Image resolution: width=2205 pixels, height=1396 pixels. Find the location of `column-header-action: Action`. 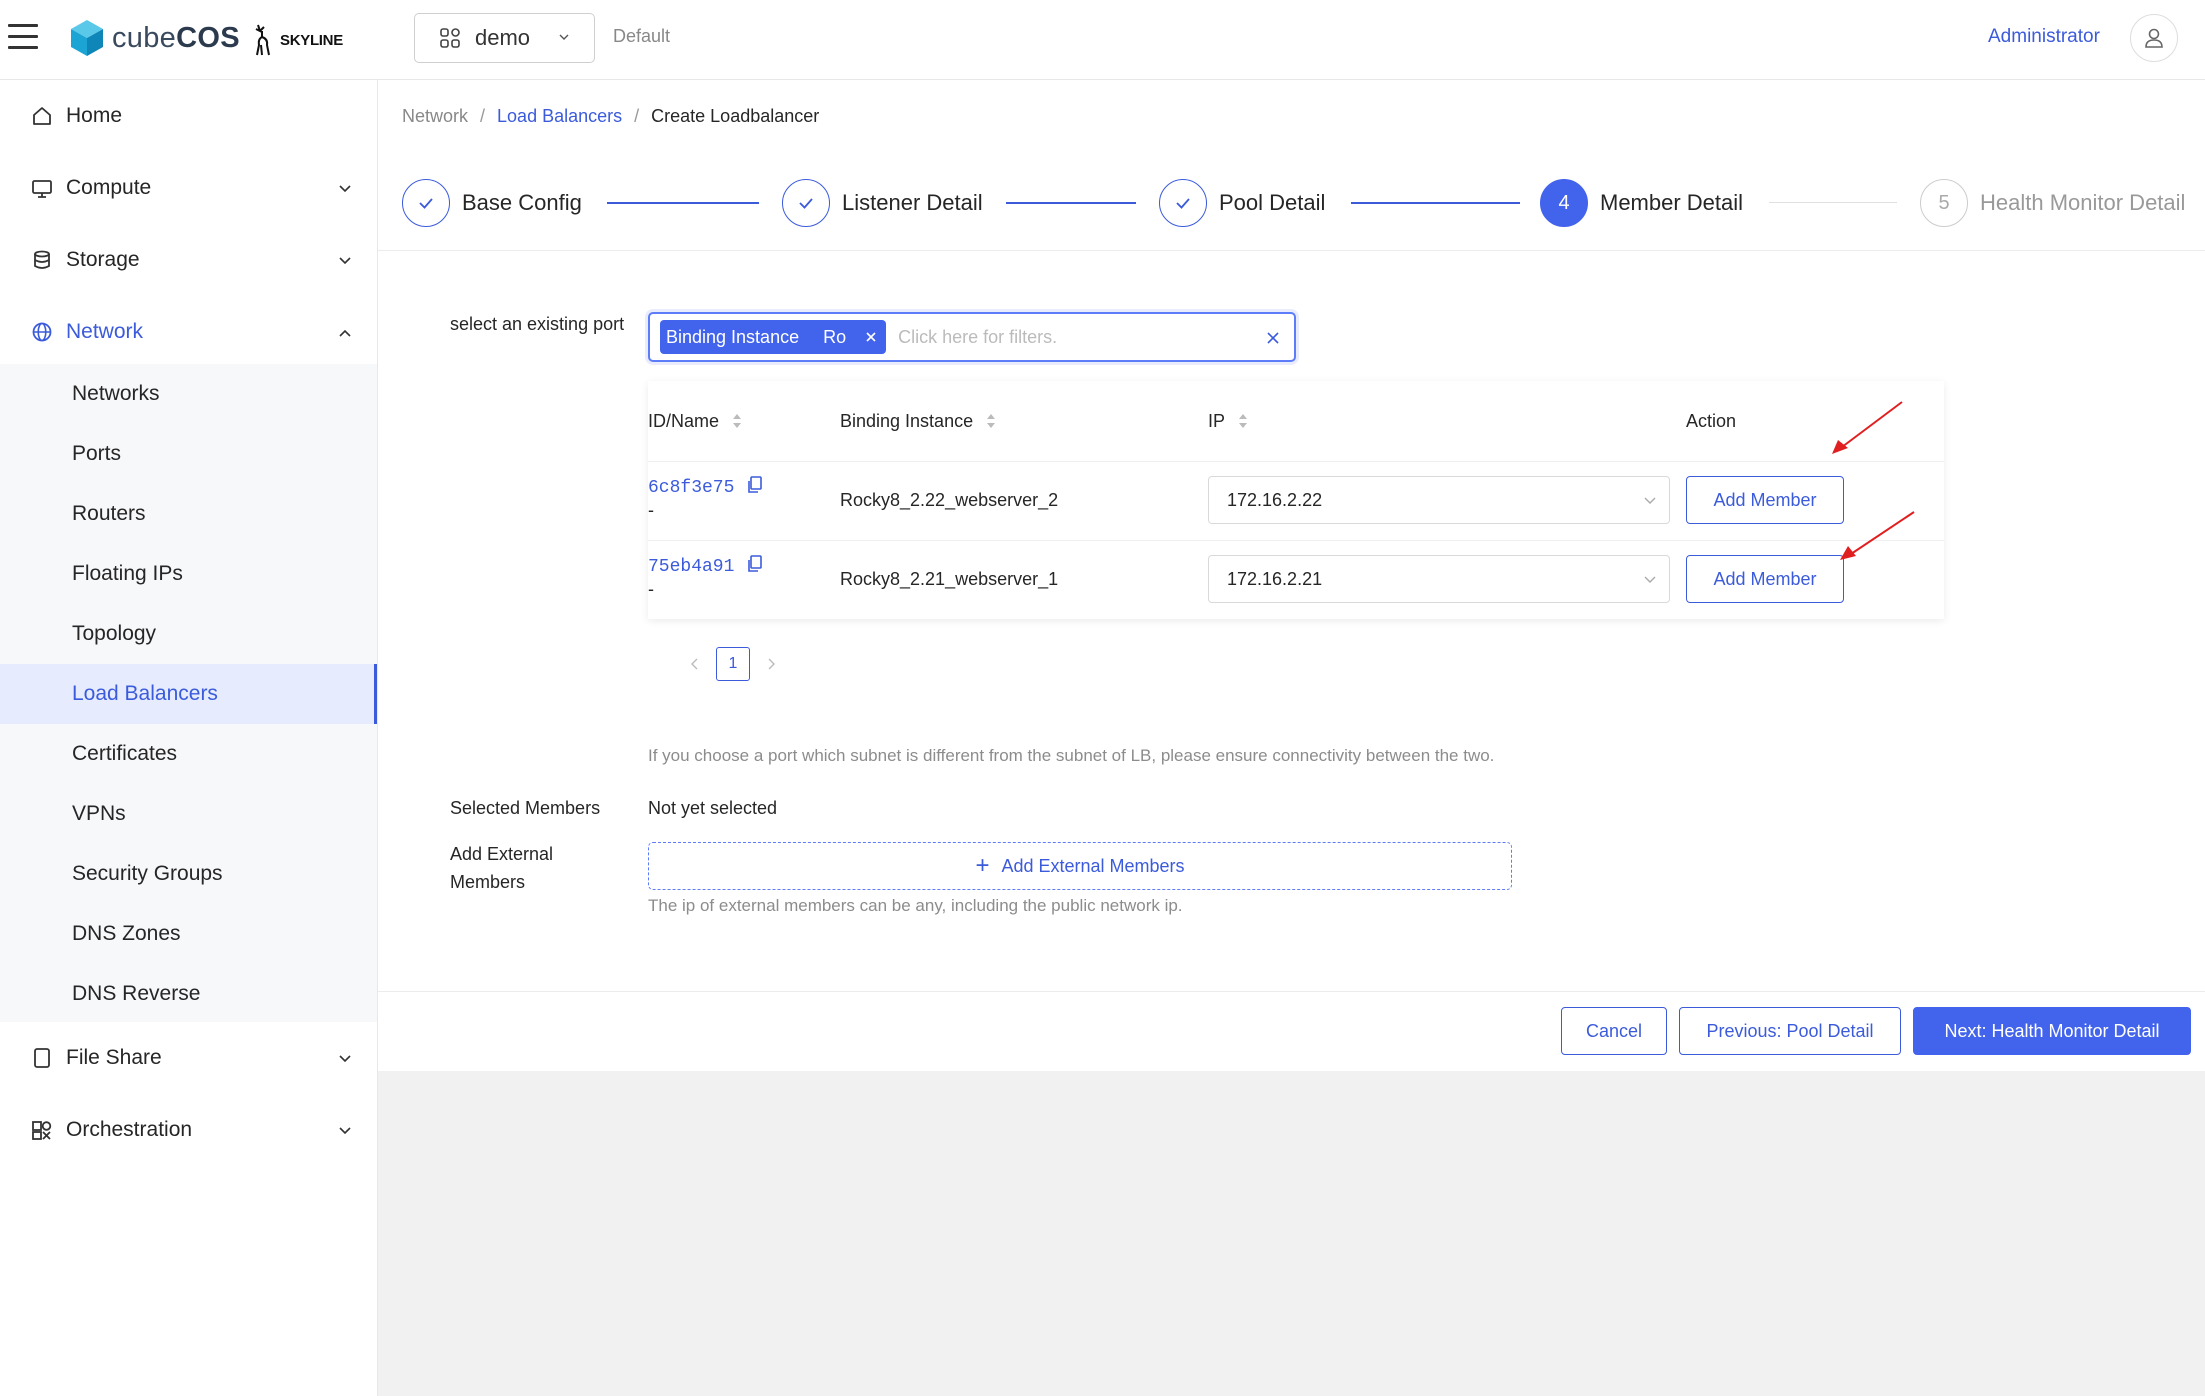

column-header-action: Action is located at coordinates (1711, 421).